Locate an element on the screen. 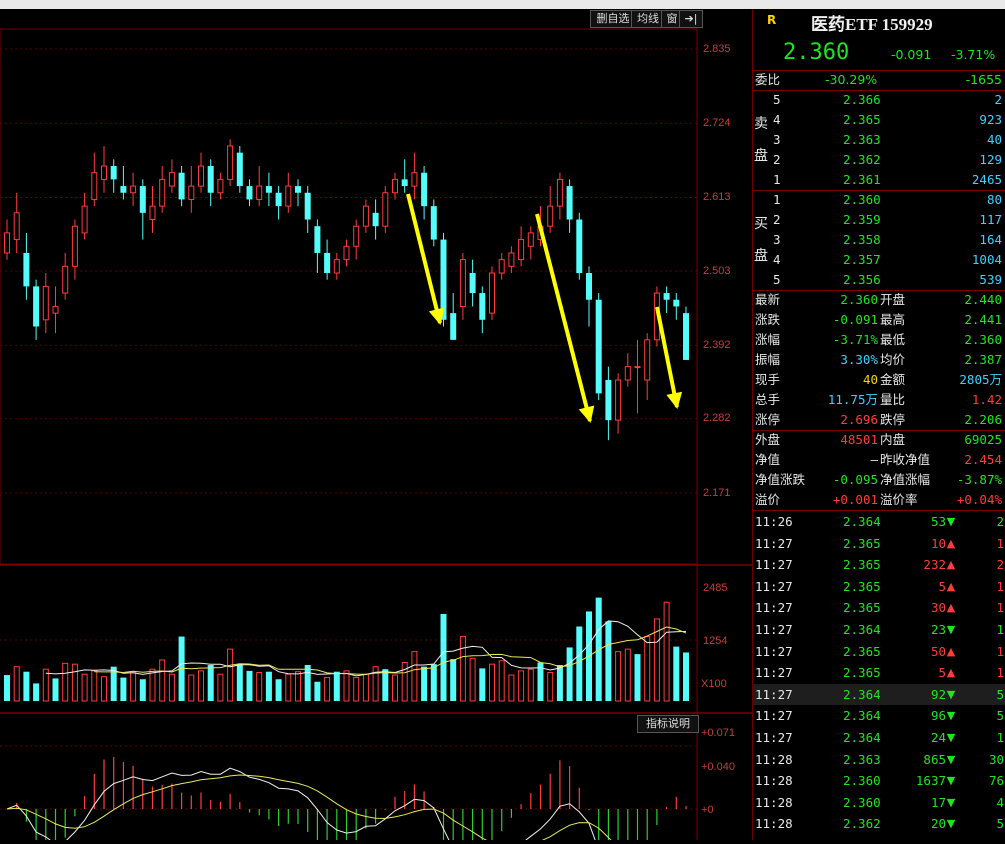  stat-label: 总手 is located at coordinates (768, 399).